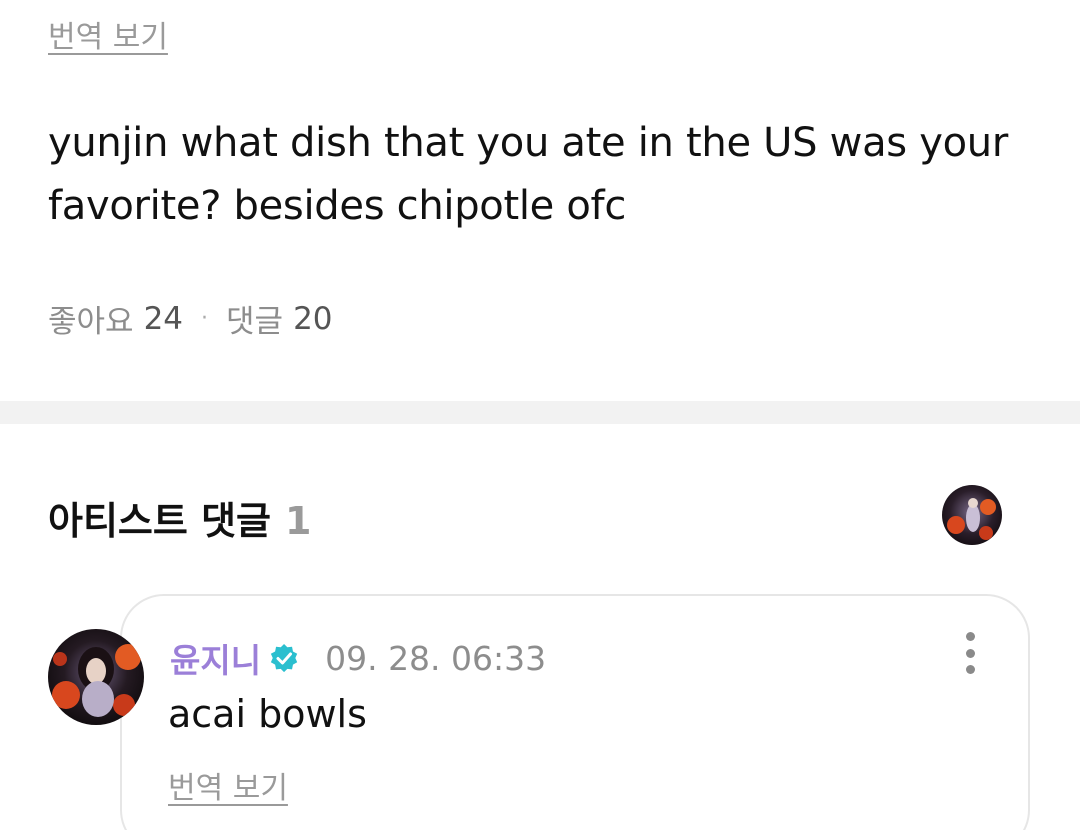  I want to click on comment-header: 윤지니 09. 28. 06:33, so click(358, 658).